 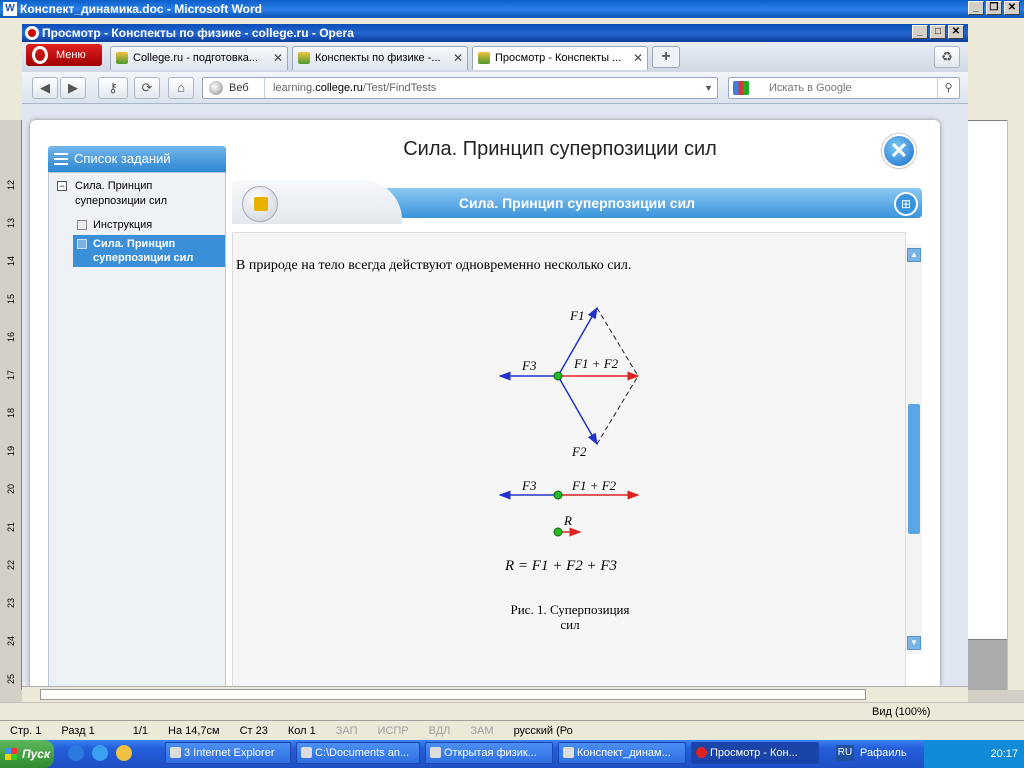 I want to click on application-point-r, so click(x=558, y=532).